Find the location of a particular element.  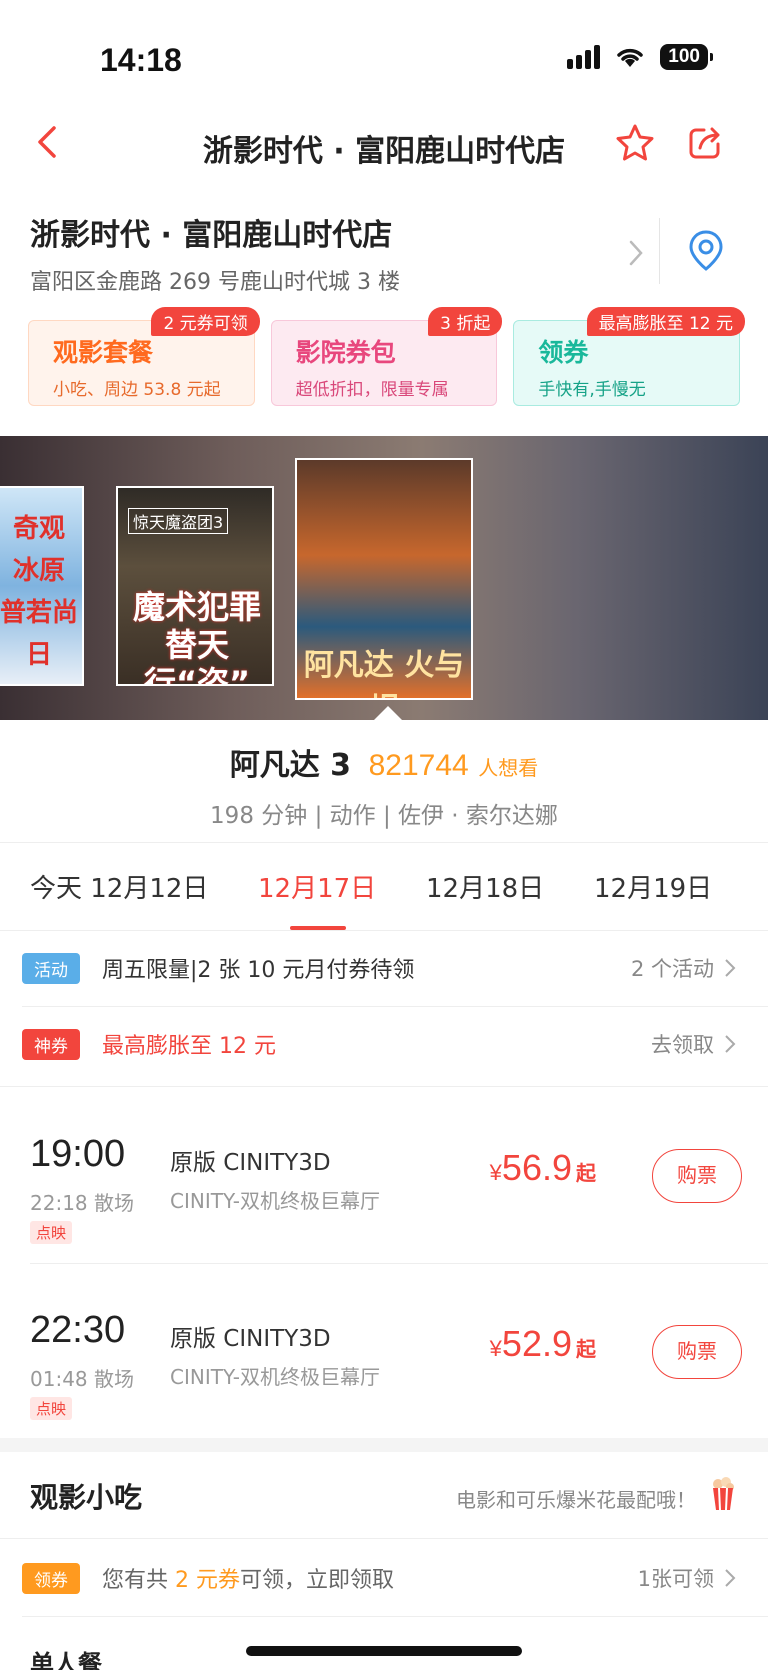

promo-subtitle: 手快有,手慢无 is located at coordinates (592, 390).